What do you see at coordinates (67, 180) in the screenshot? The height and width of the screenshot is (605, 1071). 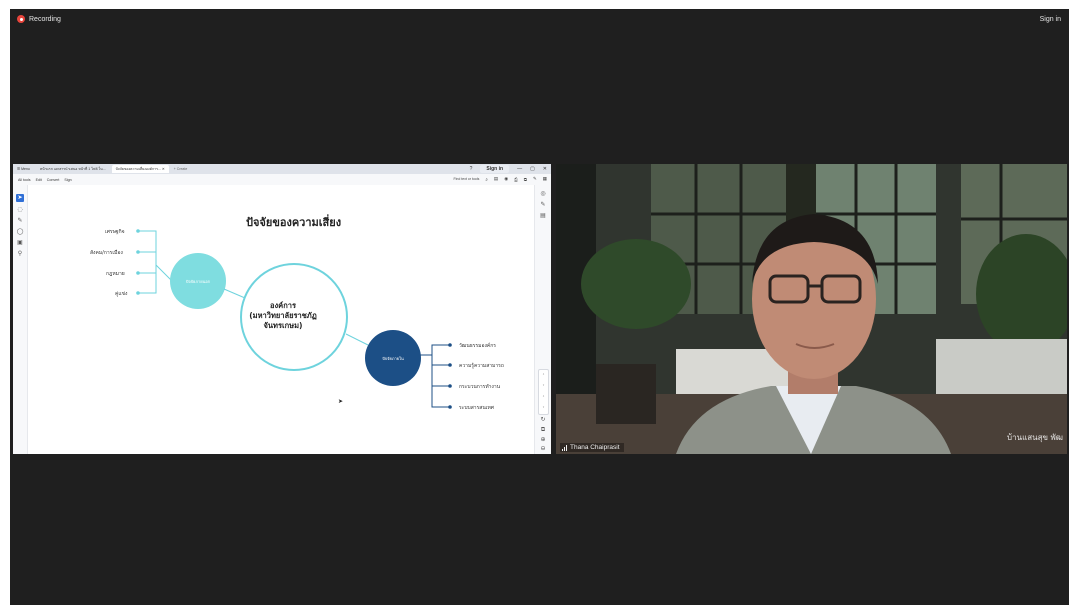 I see `menu-sign: Sign` at bounding box center [67, 180].